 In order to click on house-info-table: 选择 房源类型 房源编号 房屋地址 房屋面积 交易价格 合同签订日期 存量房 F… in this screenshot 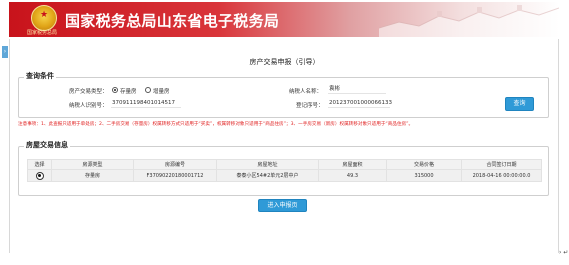, I will do `click(284, 170)`.